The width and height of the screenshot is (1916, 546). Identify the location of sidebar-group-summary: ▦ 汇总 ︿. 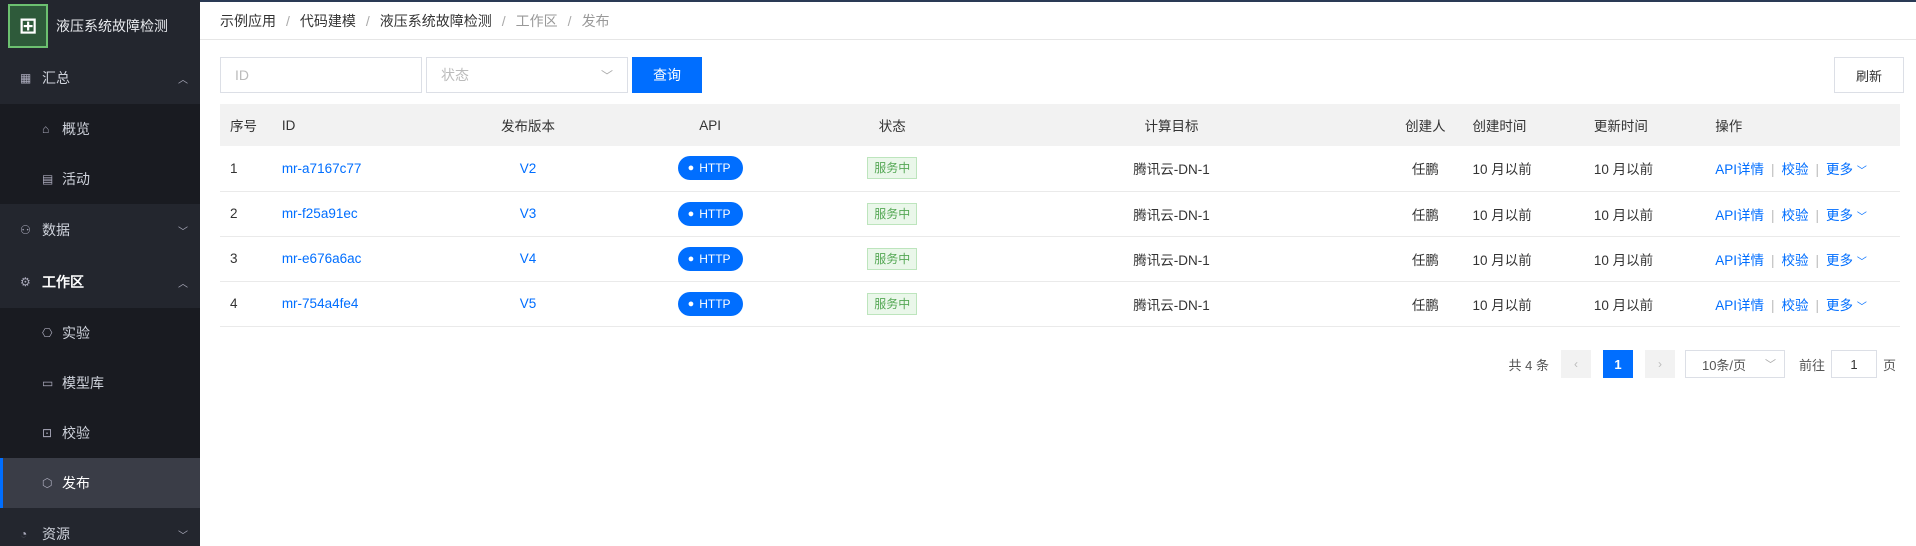
(100, 78).